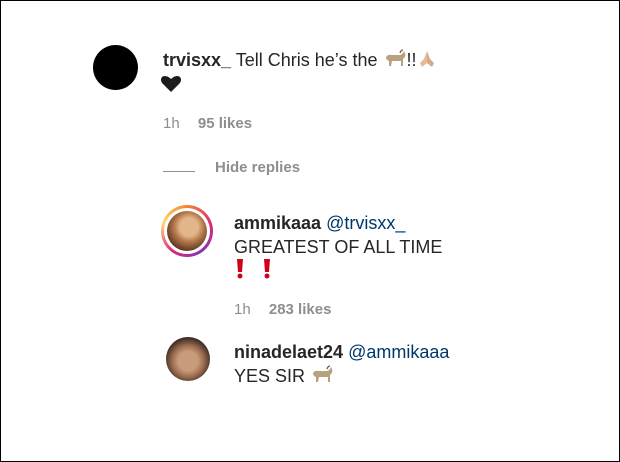  I want to click on reply-text-line: ninadelaet24 @ammikaaa, so click(341, 352).